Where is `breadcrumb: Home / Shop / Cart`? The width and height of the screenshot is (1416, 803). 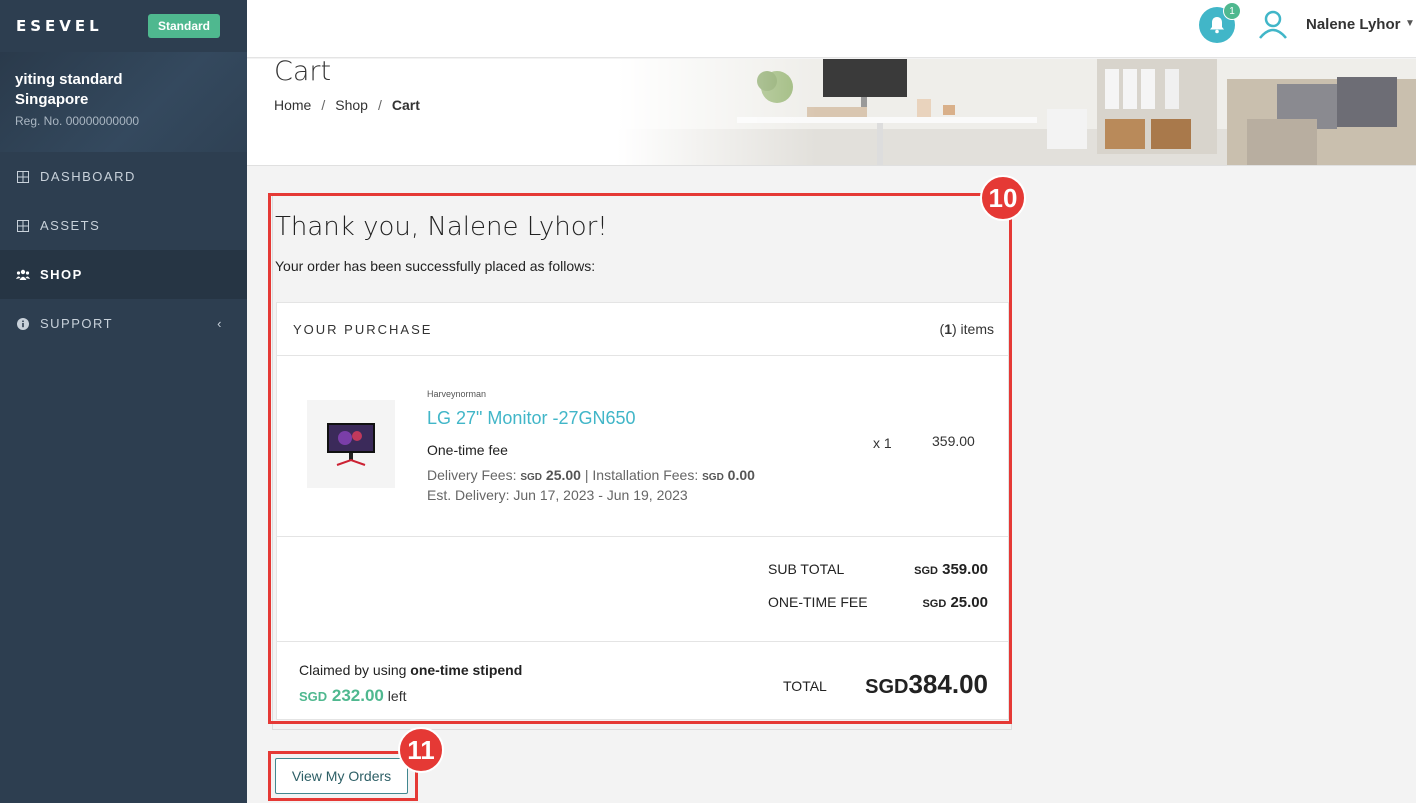 breadcrumb: Home / Shop / Cart is located at coordinates (347, 105).